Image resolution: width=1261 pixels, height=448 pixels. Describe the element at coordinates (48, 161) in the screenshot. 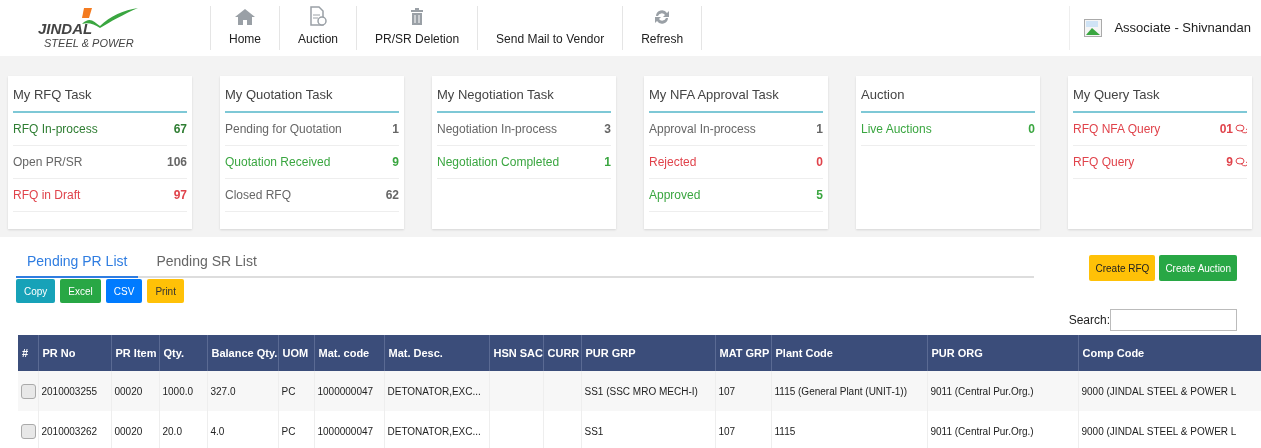

I see `task-link: Open PR/SR` at that location.